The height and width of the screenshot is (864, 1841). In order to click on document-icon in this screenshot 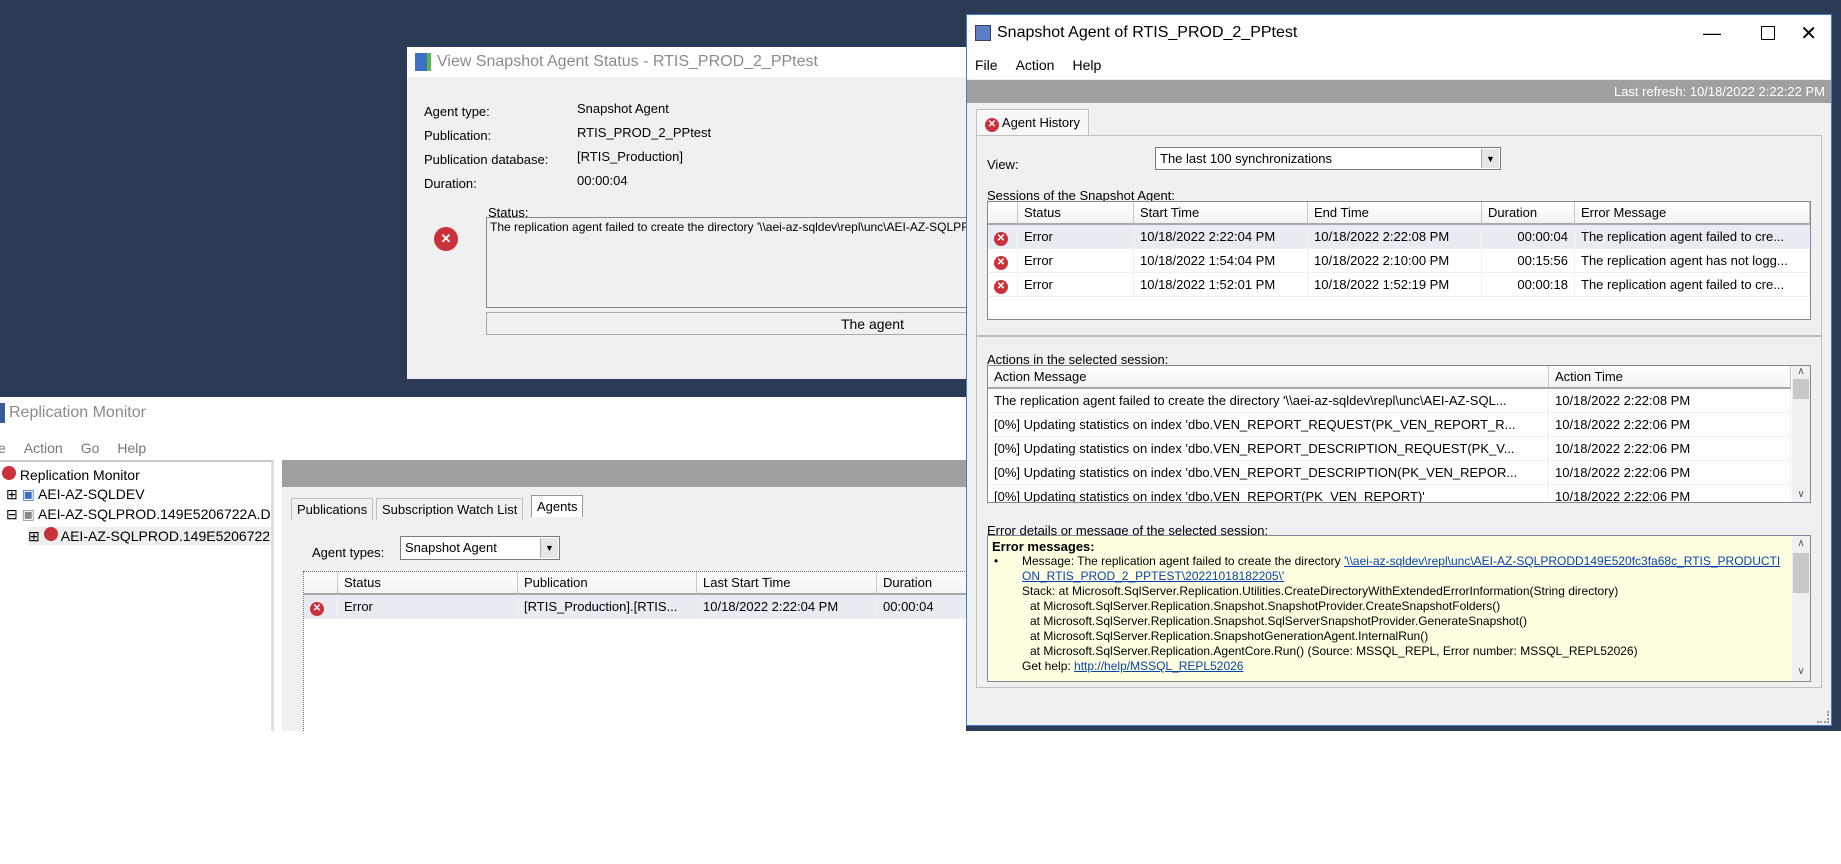, I will do `click(423, 62)`.